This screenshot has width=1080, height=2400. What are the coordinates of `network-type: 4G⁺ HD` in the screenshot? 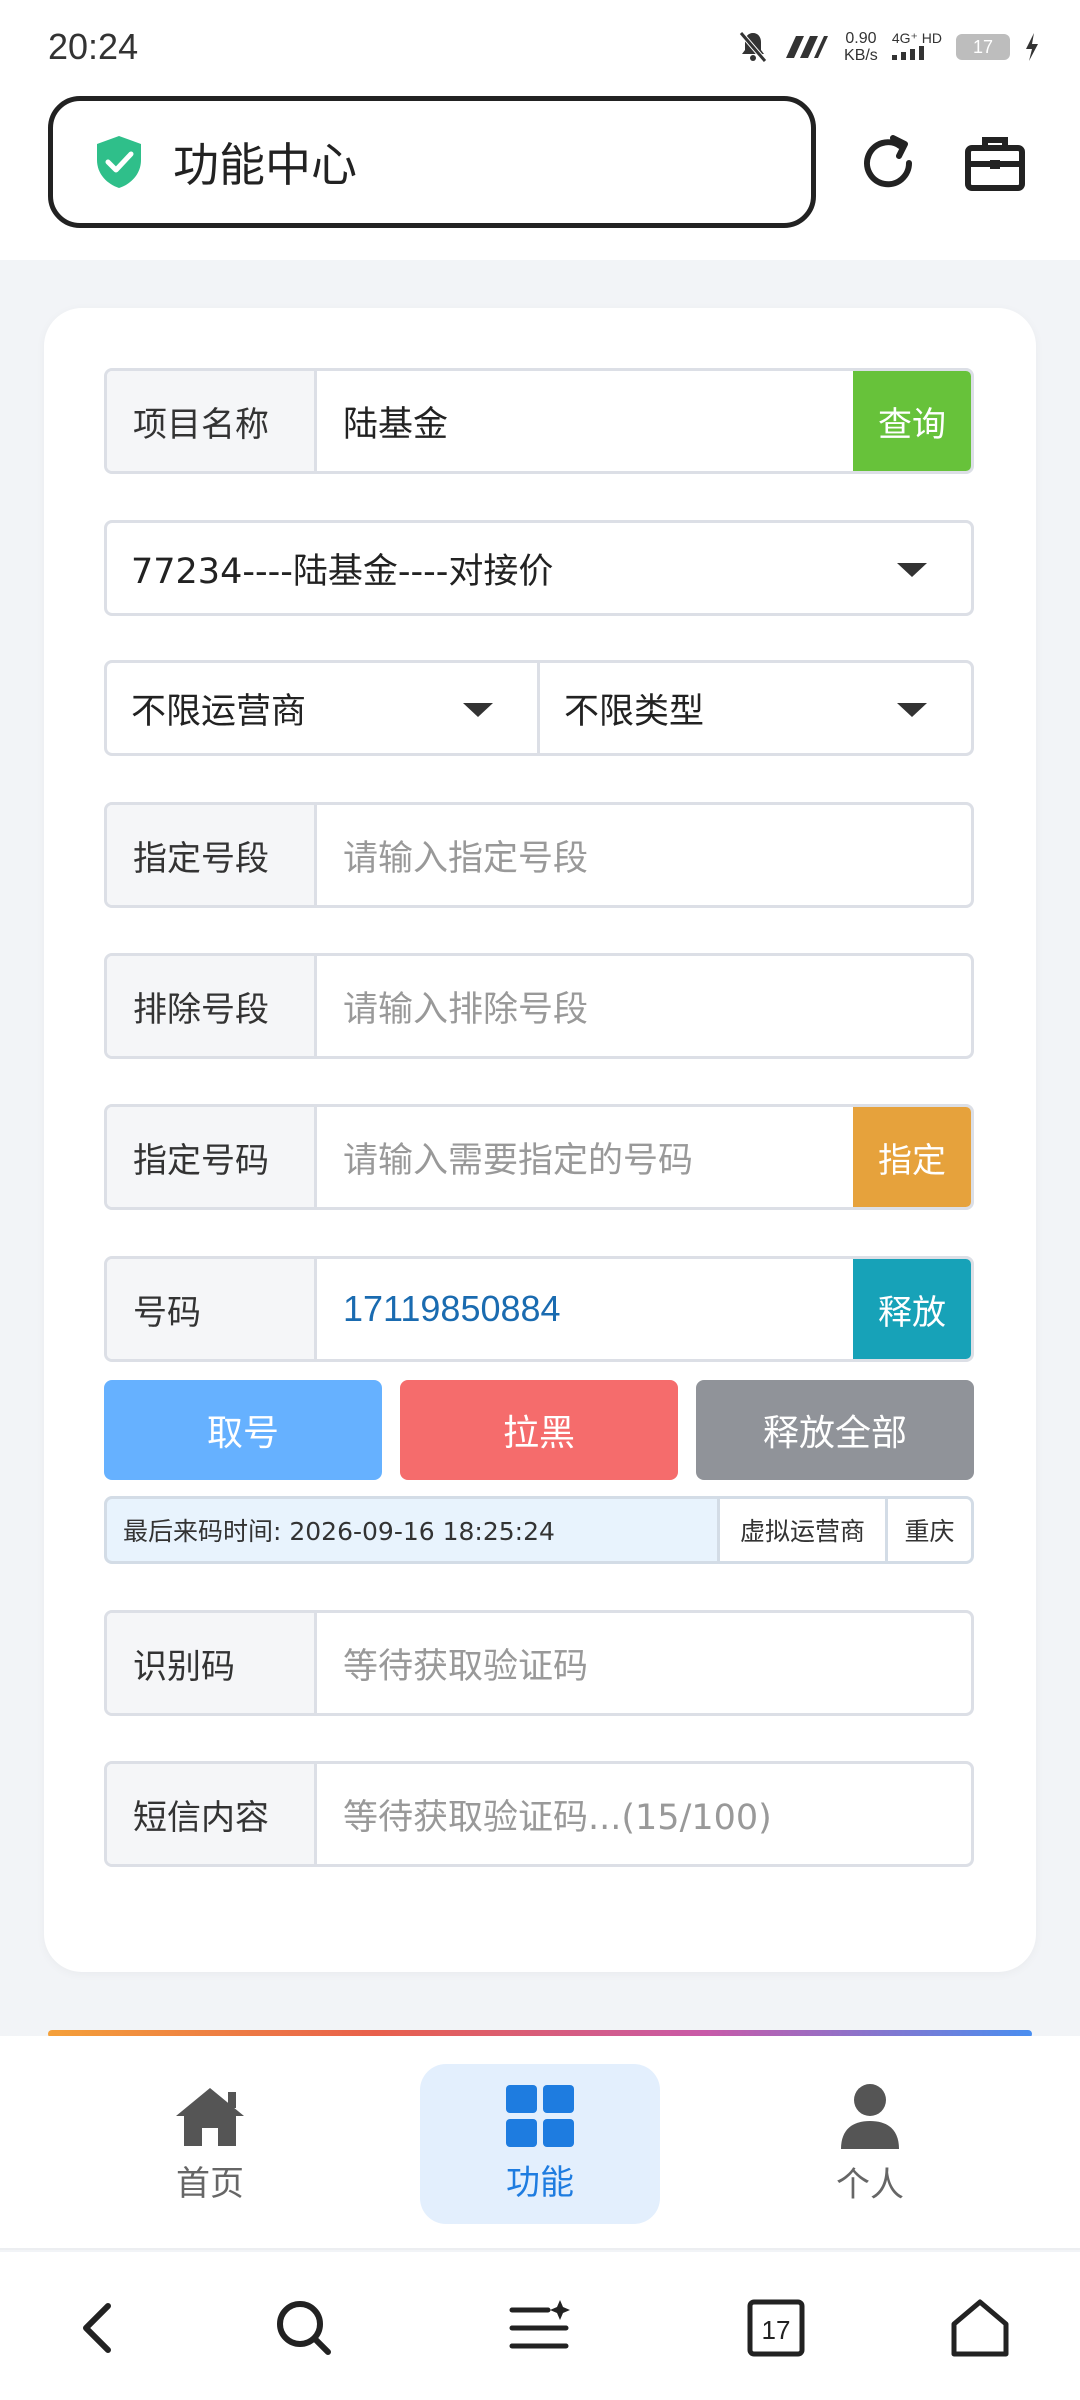 It's located at (916, 46).